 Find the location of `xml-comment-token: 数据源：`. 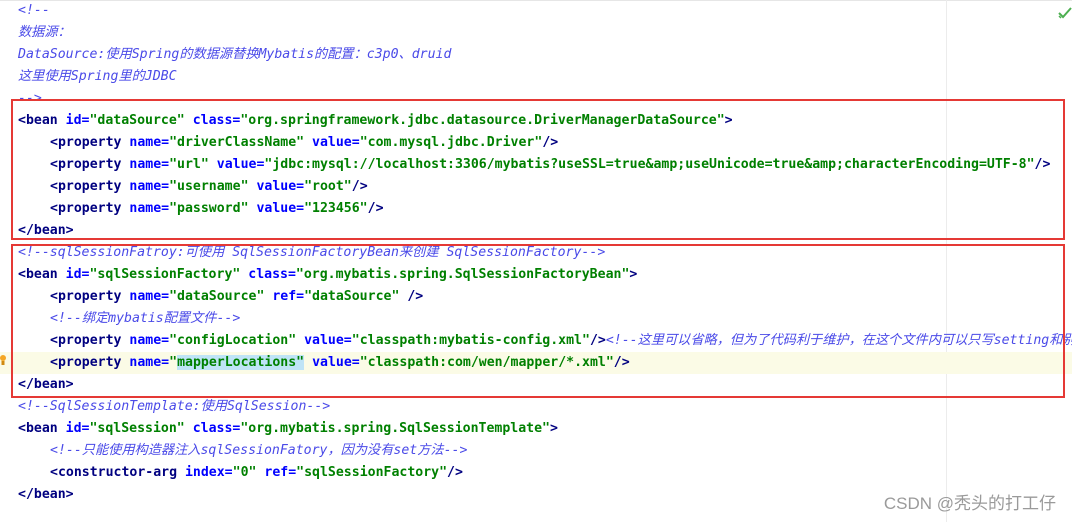

xml-comment-token: 数据源： is located at coordinates (44, 32).